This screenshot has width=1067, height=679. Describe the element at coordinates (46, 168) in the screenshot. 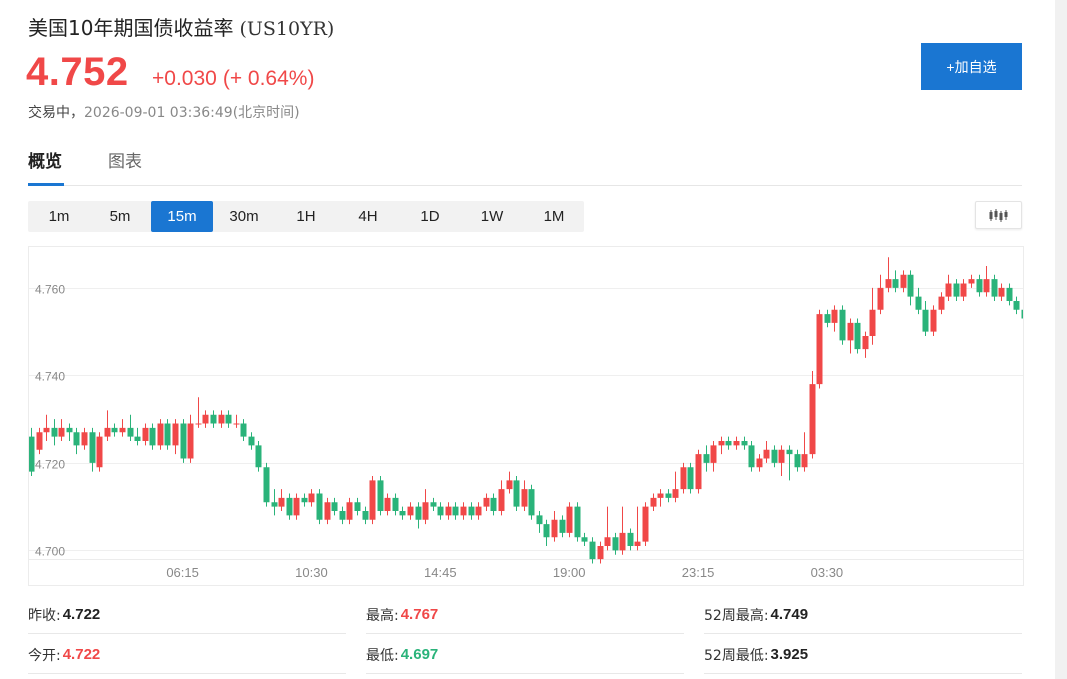

I see `tab-overview: 概览` at that location.